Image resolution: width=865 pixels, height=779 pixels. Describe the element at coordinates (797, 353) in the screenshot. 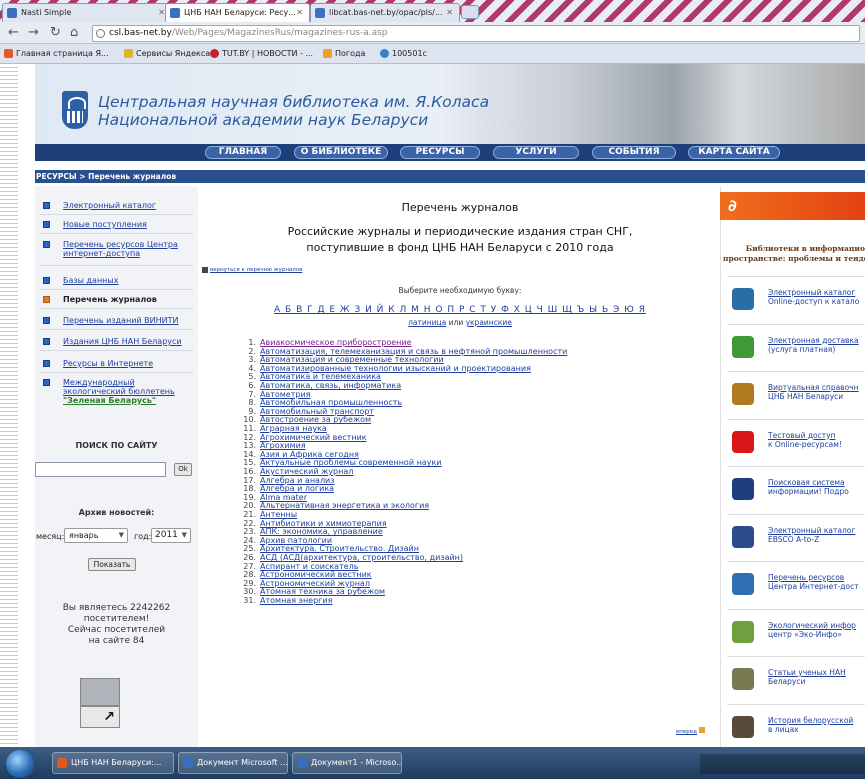

I see `right-sidebar-item: Электронная доставка (услуга платная)` at that location.